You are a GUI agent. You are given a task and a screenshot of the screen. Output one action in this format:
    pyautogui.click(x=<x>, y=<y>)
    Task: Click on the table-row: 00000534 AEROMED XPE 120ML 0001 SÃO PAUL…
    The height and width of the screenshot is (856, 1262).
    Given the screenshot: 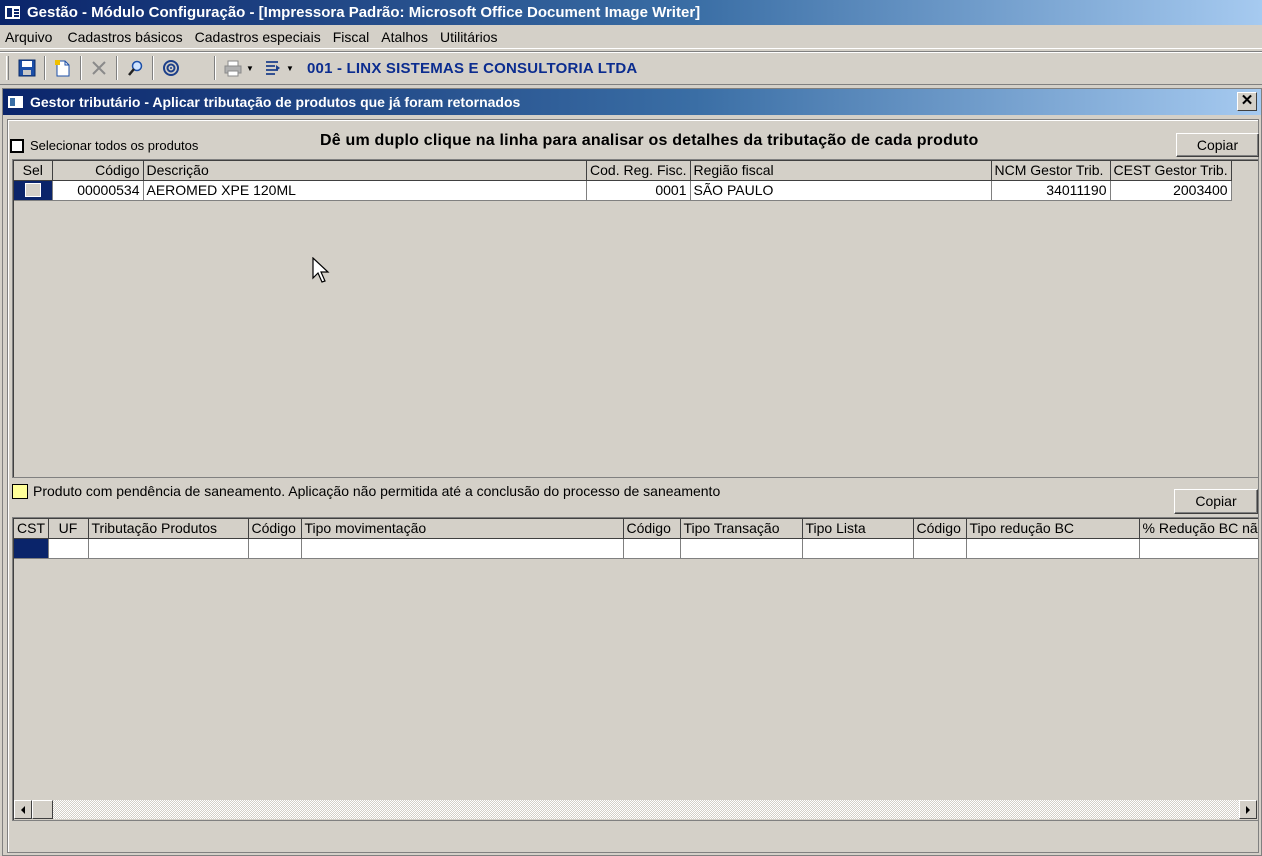 What is the action you would take?
    pyautogui.click(x=623, y=190)
    